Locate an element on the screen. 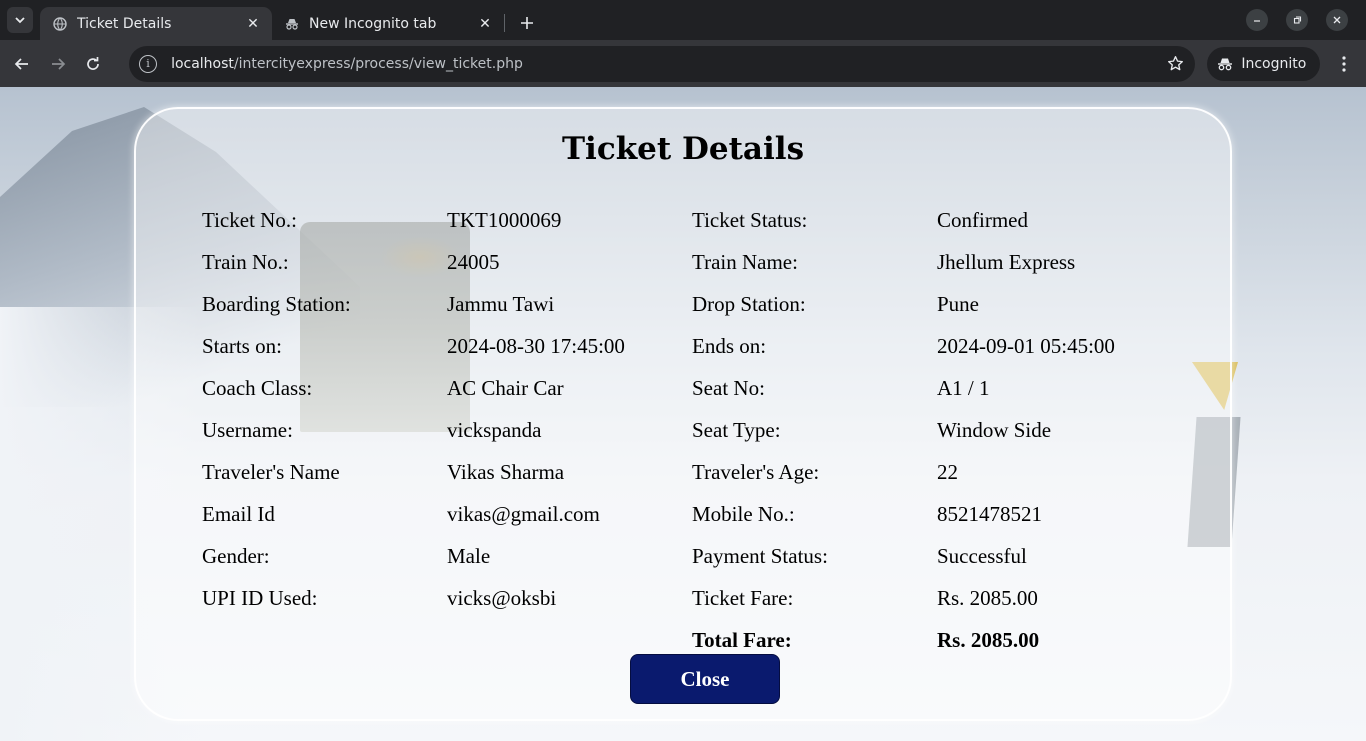  field-label: Traveler's Age: is located at coordinates (756, 471).